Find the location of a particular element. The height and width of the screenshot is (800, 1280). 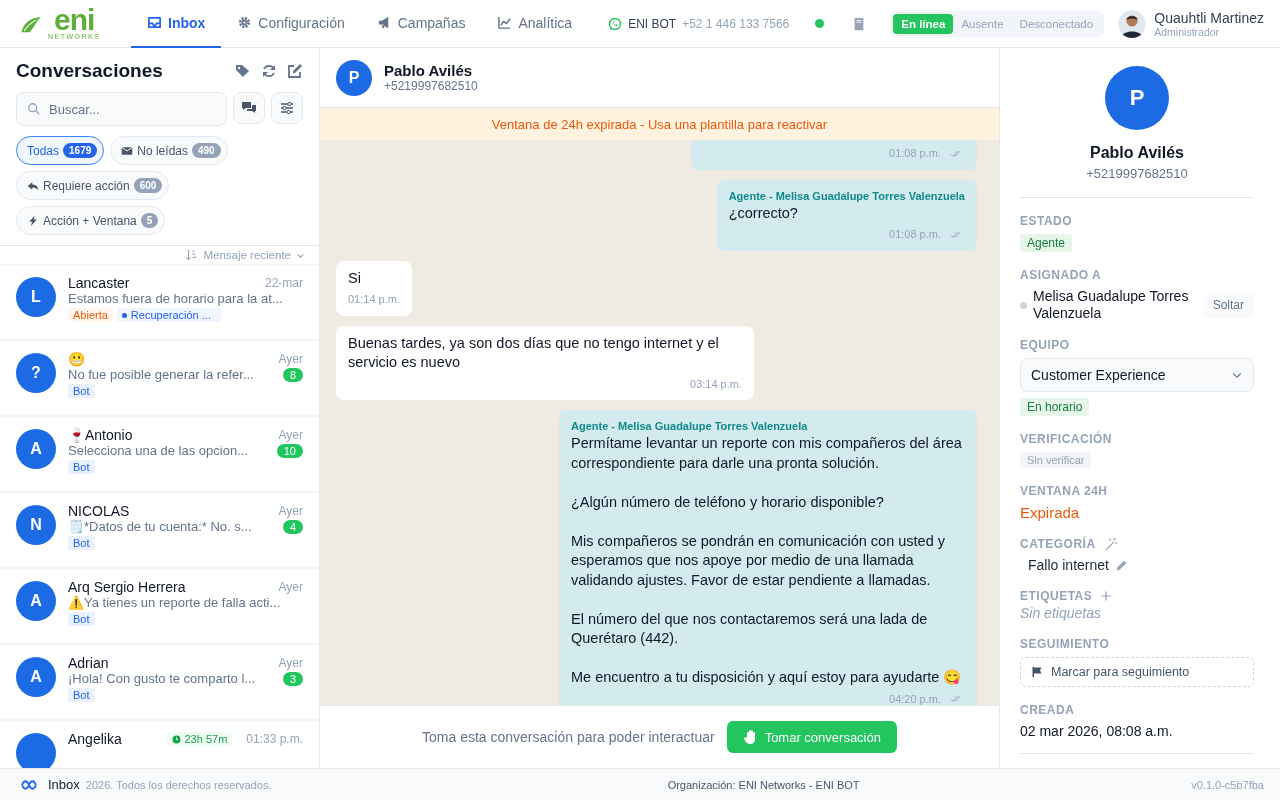

pencil-icon is located at coordinates (1121, 565).